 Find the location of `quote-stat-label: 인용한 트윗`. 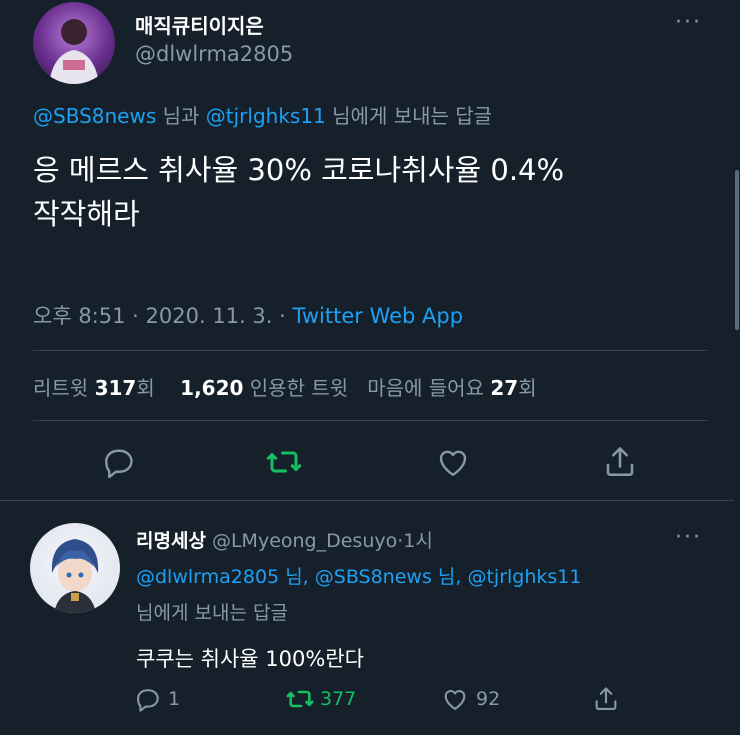

quote-stat-label: 인용한 트윗 is located at coordinates (299, 388).